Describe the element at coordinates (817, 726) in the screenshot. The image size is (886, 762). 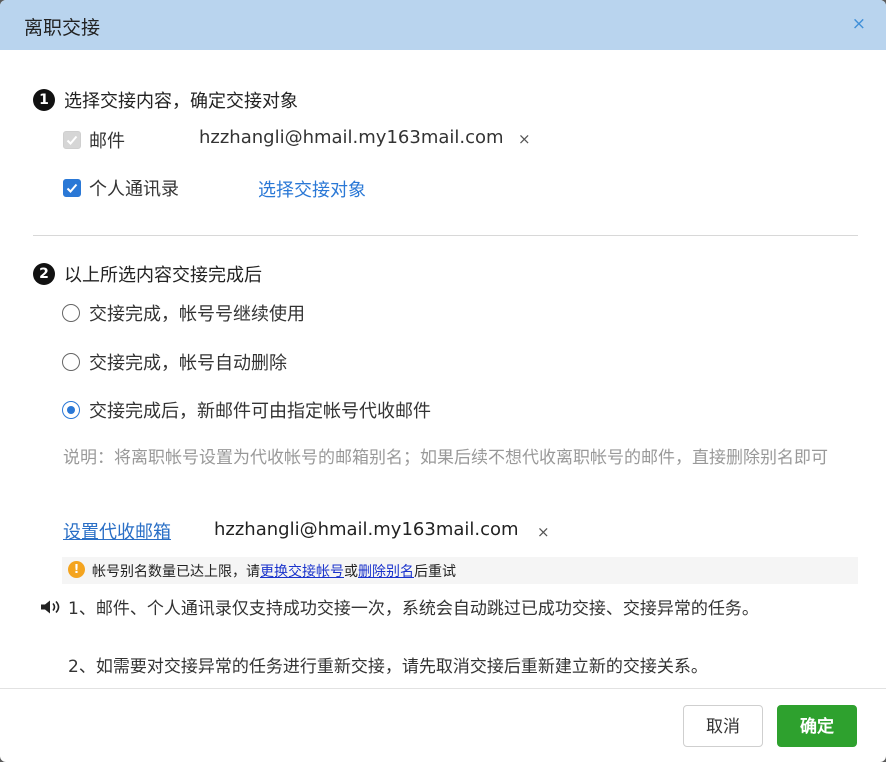
I see `confirm-button: 确定` at that location.